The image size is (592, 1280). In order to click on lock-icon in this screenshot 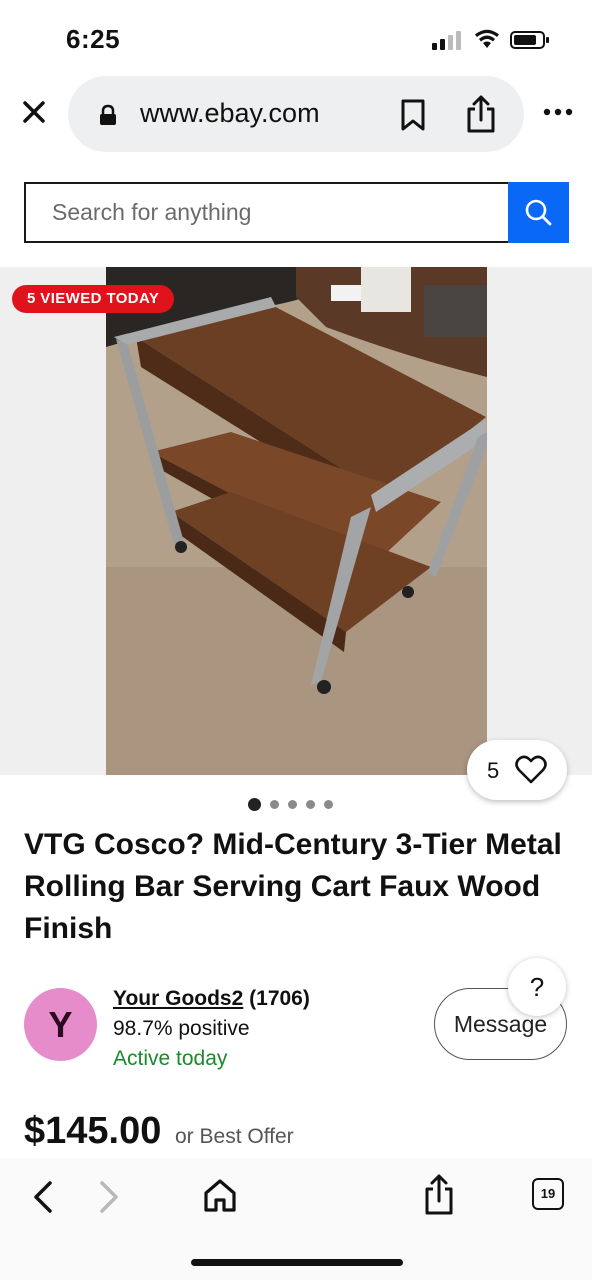, I will do `click(108, 114)`.